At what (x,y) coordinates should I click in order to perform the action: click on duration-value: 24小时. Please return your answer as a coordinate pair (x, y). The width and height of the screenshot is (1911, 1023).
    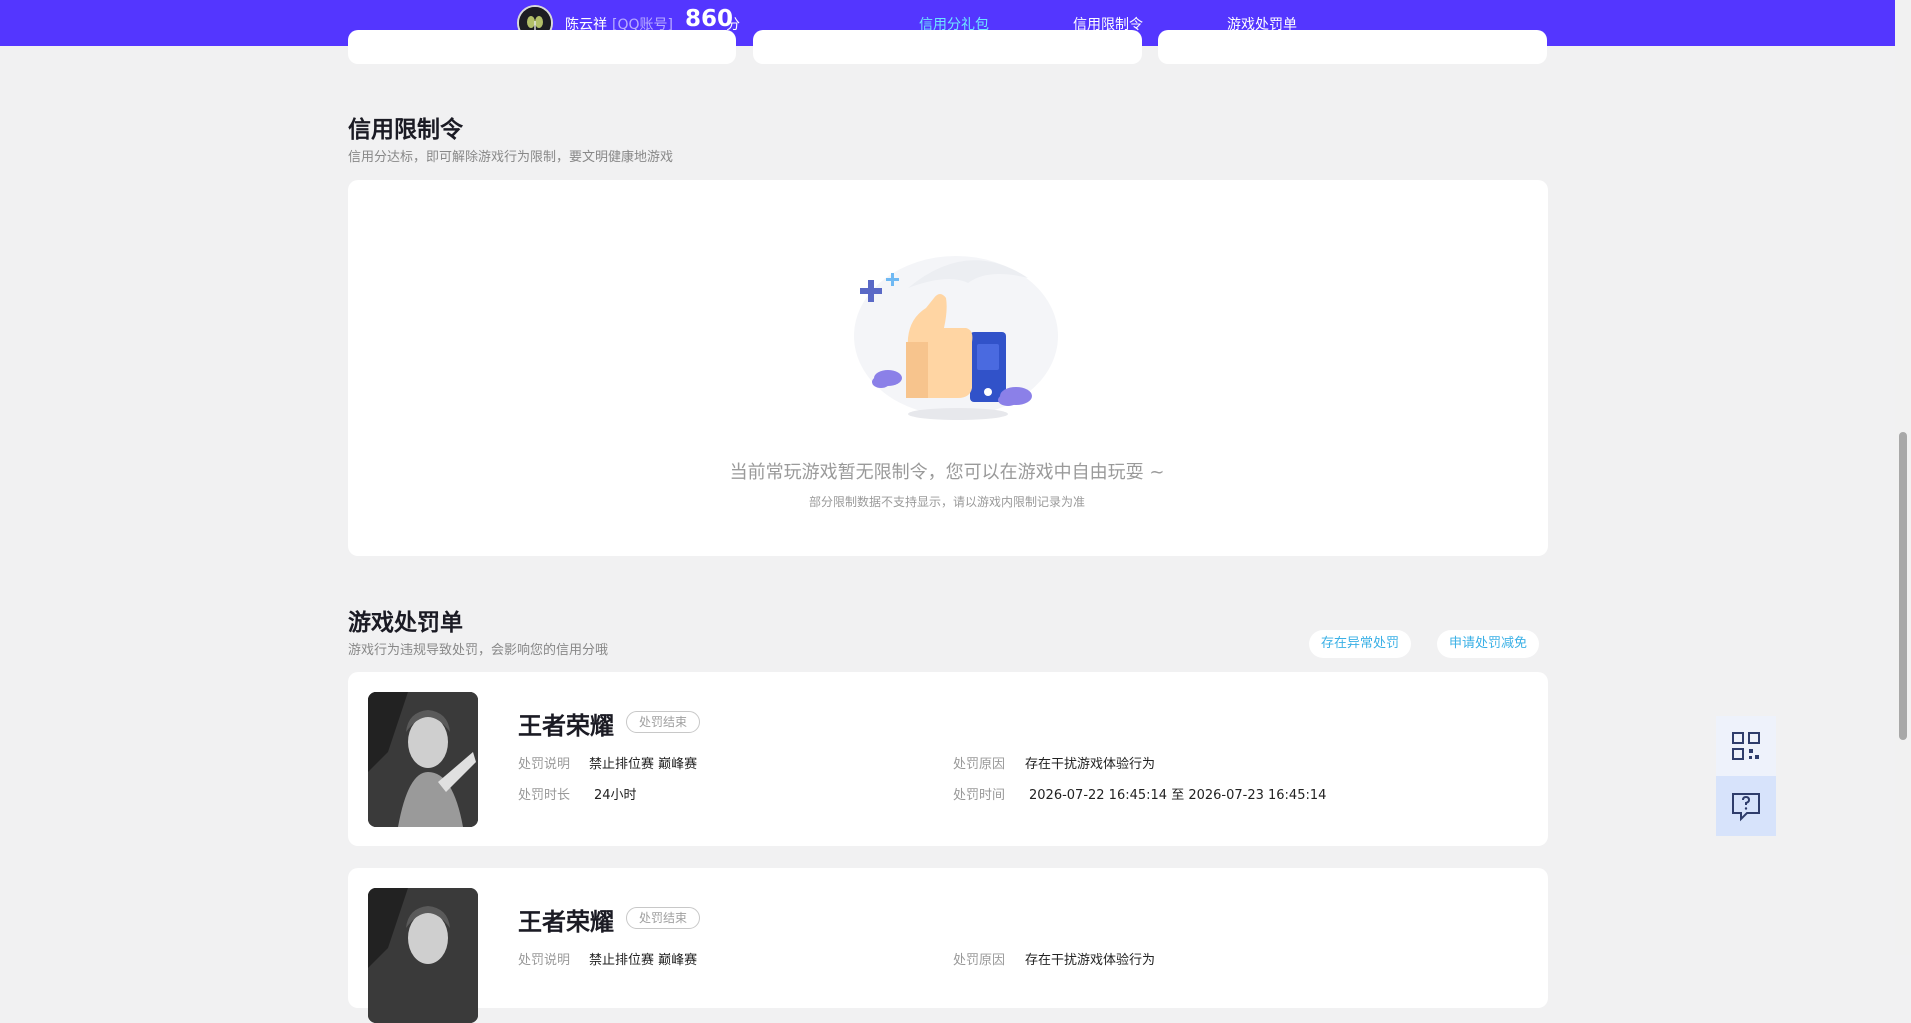
    Looking at the image, I should click on (615, 795).